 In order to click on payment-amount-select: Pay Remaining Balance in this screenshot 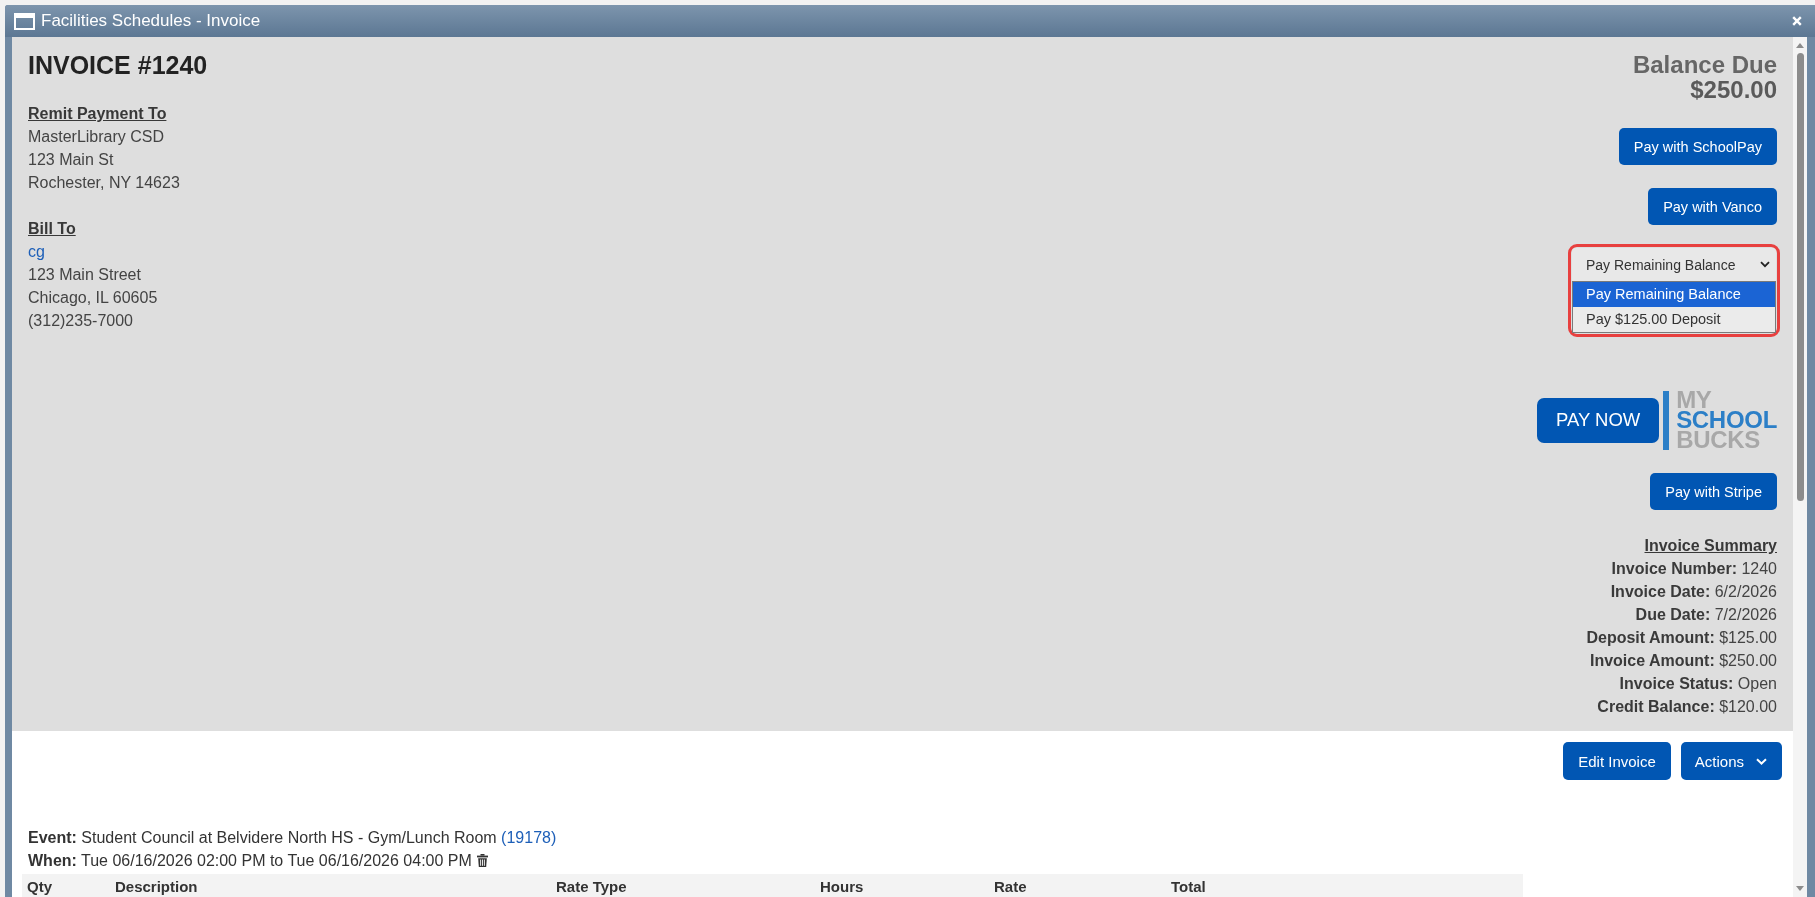, I will do `click(1674, 264)`.